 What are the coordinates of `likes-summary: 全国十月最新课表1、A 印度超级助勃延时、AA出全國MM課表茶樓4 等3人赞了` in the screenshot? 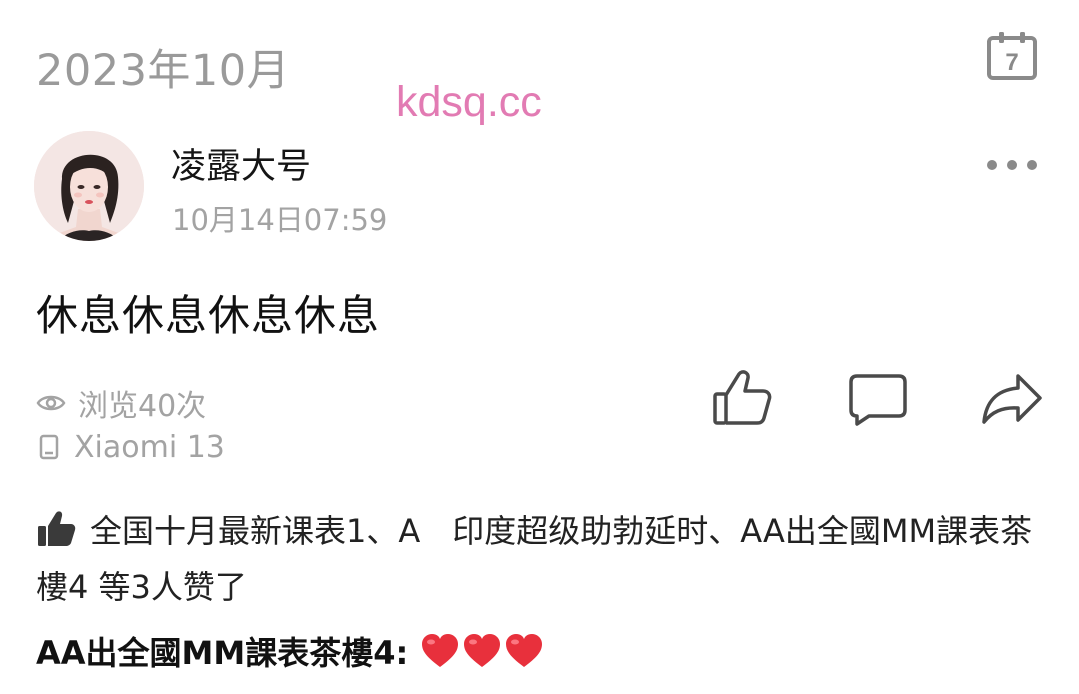 It's located at (541, 559).